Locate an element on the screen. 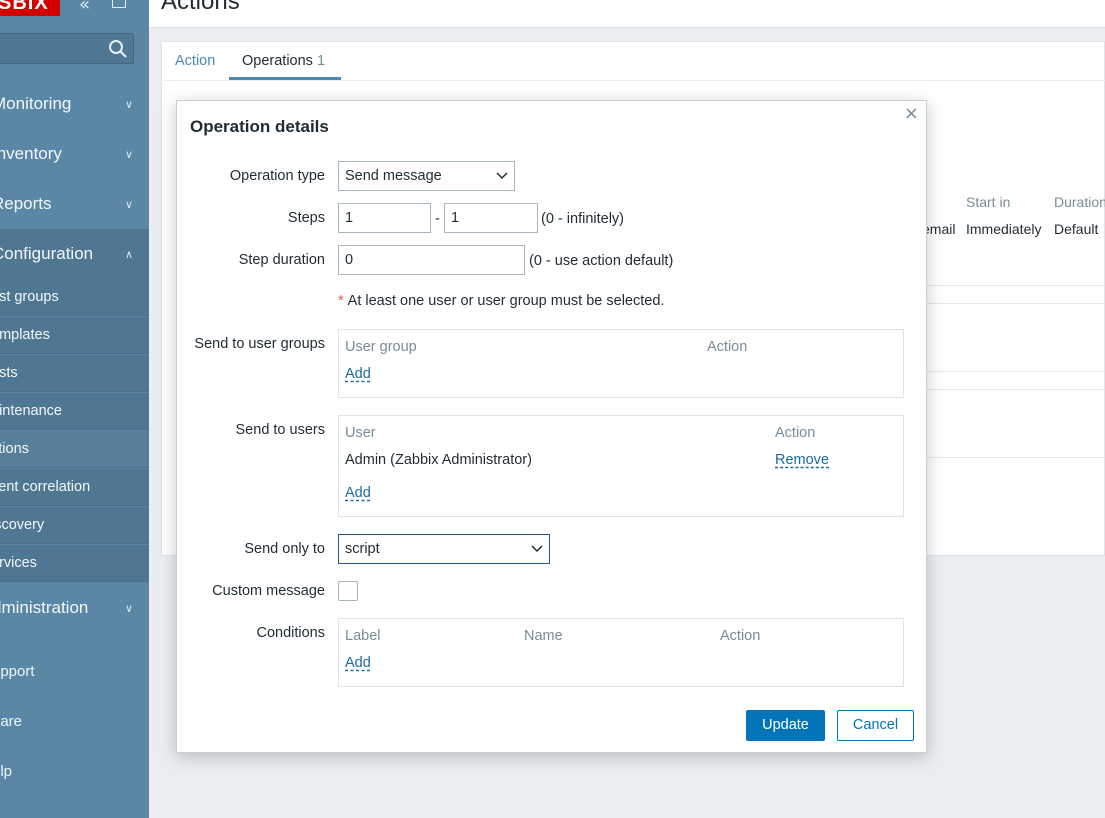  send-only-to-value: script is located at coordinates (362, 549).